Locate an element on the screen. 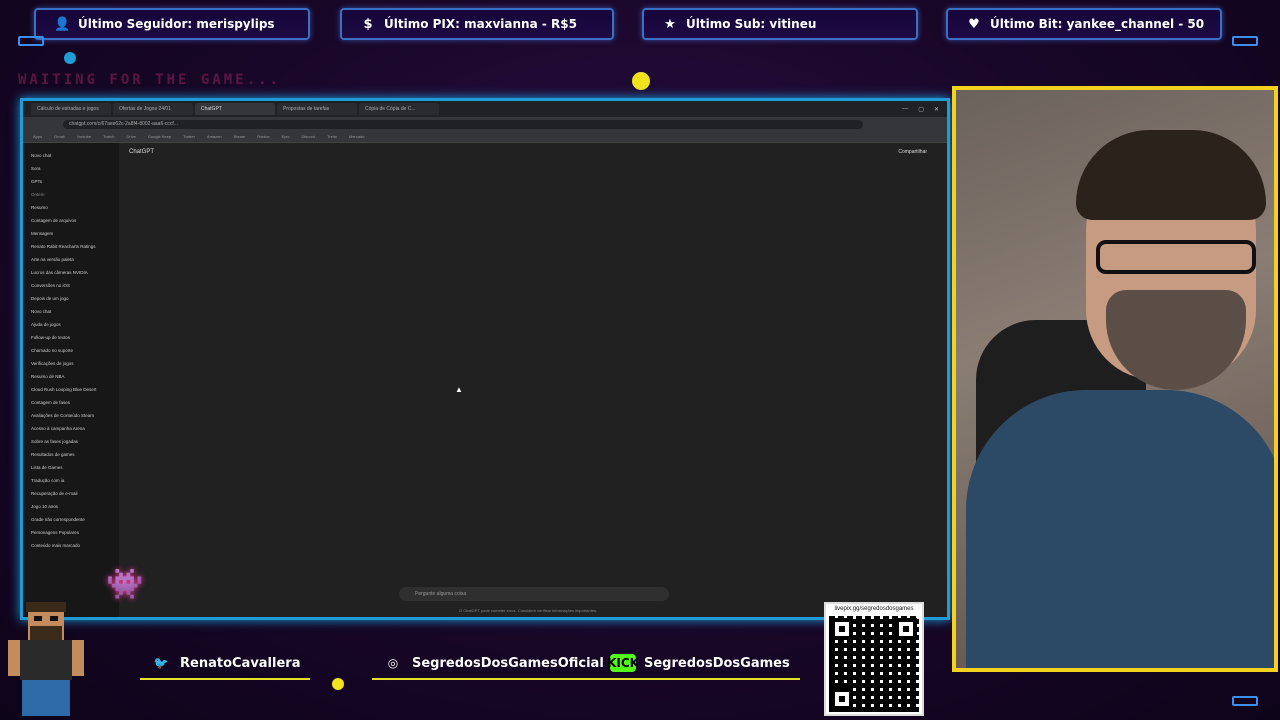 The height and width of the screenshot is (720, 1280). sidebar-chat-item: Contagem de arquivos is located at coordinates (71, 220).